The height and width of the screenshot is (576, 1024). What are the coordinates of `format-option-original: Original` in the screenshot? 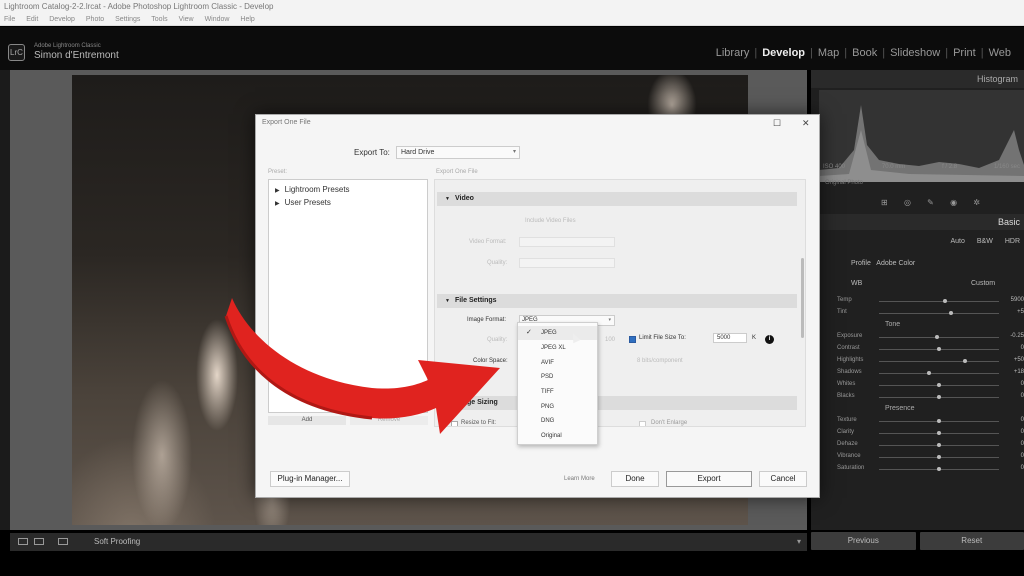 It's located at (557, 436).